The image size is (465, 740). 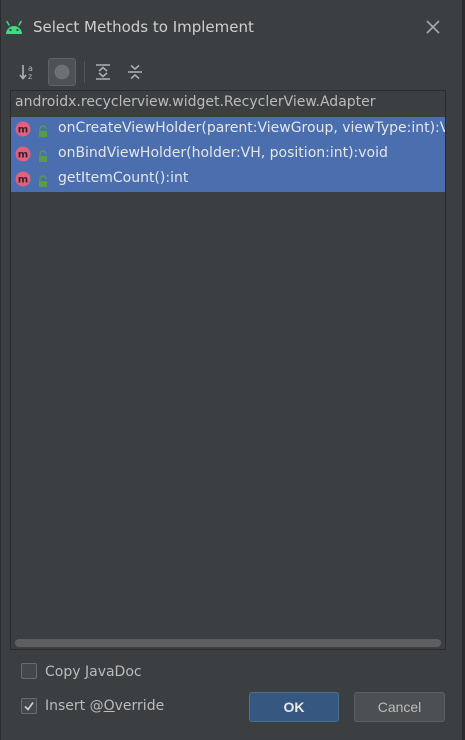 I want to click on show-classes-button, so click(x=62, y=72).